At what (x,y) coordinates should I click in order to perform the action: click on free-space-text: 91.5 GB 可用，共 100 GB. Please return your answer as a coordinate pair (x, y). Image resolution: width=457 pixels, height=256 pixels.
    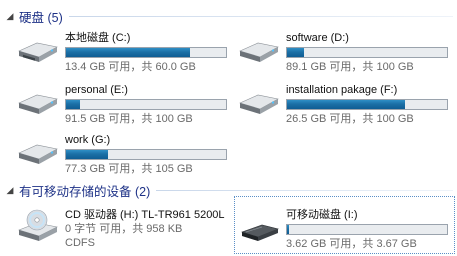
    Looking at the image, I should click on (129, 119).